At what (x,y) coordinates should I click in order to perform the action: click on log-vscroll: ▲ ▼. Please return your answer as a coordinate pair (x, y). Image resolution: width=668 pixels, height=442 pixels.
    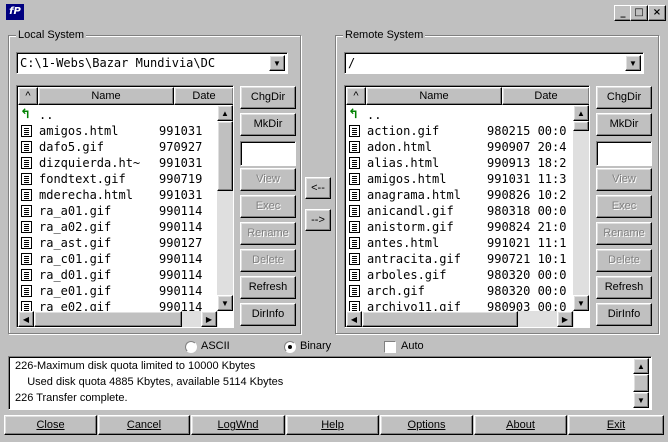
    Looking at the image, I should click on (641, 383).